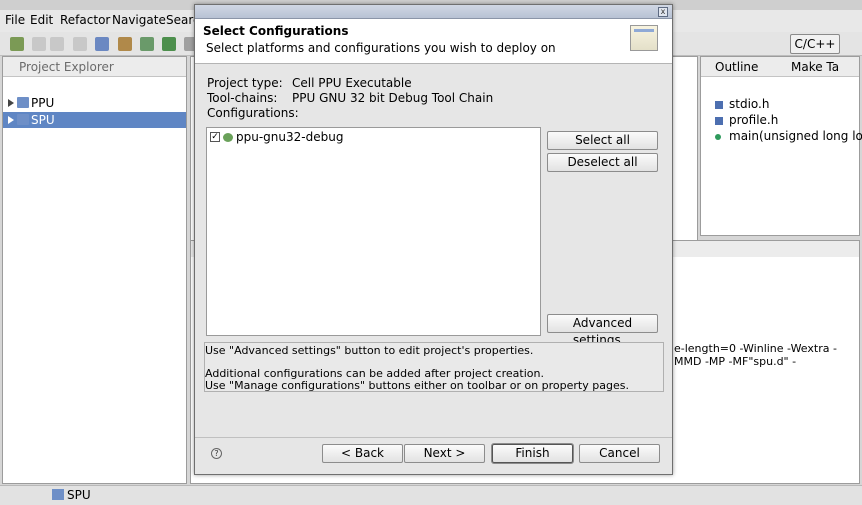 The image size is (862, 505). Describe the element at coordinates (276, 31) in the screenshot. I see `dialog-title: Select Configurations` at that location.